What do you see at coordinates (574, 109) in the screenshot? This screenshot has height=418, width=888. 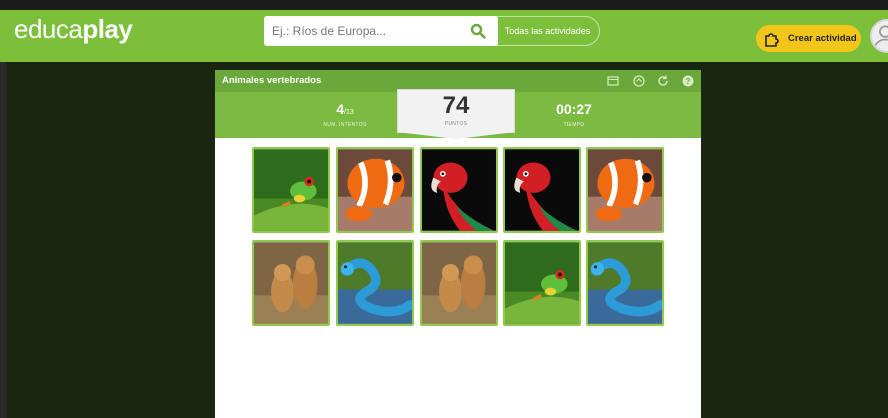 I see `time-value: 00:27` at bounding box center [574, 109].